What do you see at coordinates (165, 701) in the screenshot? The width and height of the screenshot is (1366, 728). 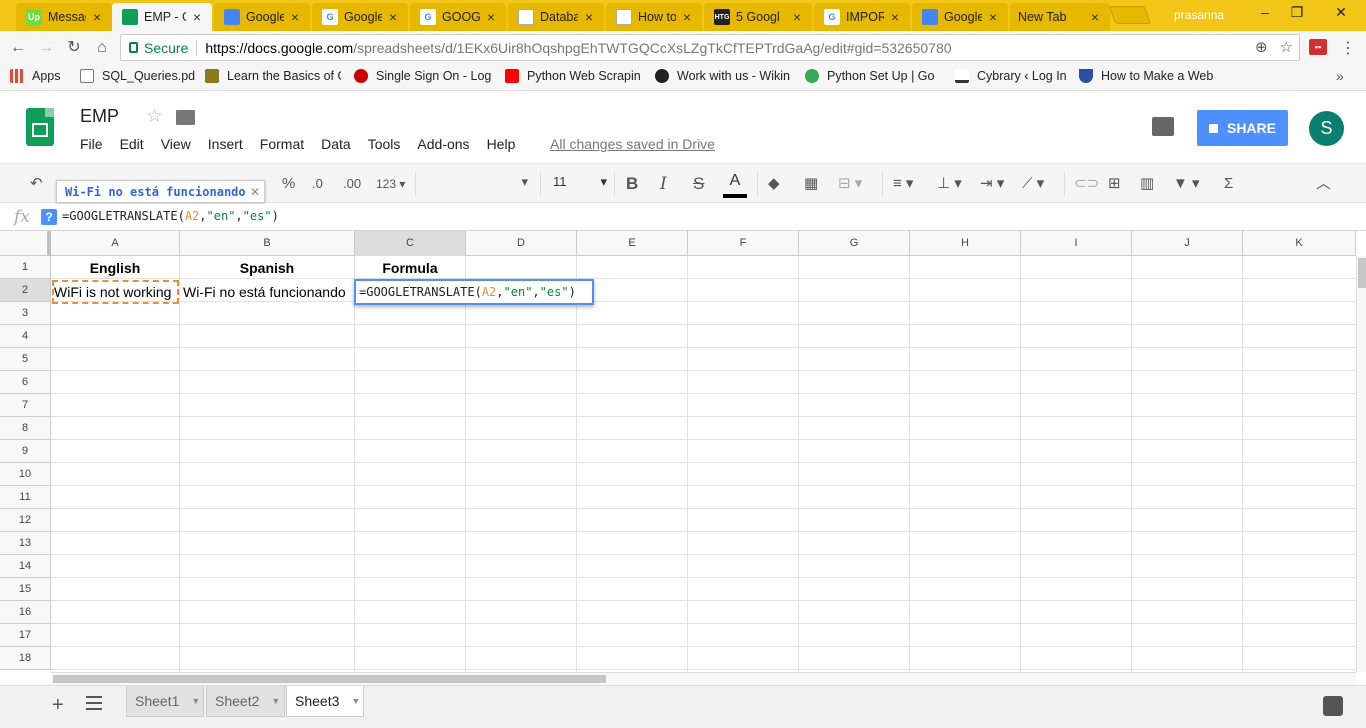 I see `sheet-tab-sheet1: Sheet1 ▼` at bounding box center [165, 701].